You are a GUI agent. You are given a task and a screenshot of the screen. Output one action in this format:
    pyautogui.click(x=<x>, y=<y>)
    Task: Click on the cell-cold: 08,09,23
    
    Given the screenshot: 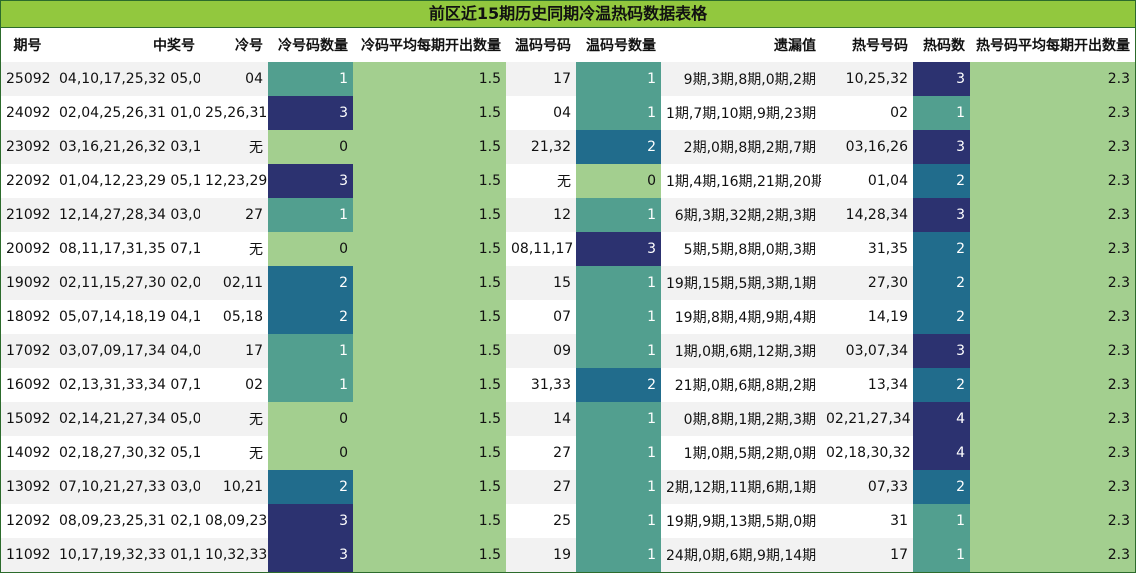 What is the action you would take?
    pyautogui.click(x=234, y=521)
    